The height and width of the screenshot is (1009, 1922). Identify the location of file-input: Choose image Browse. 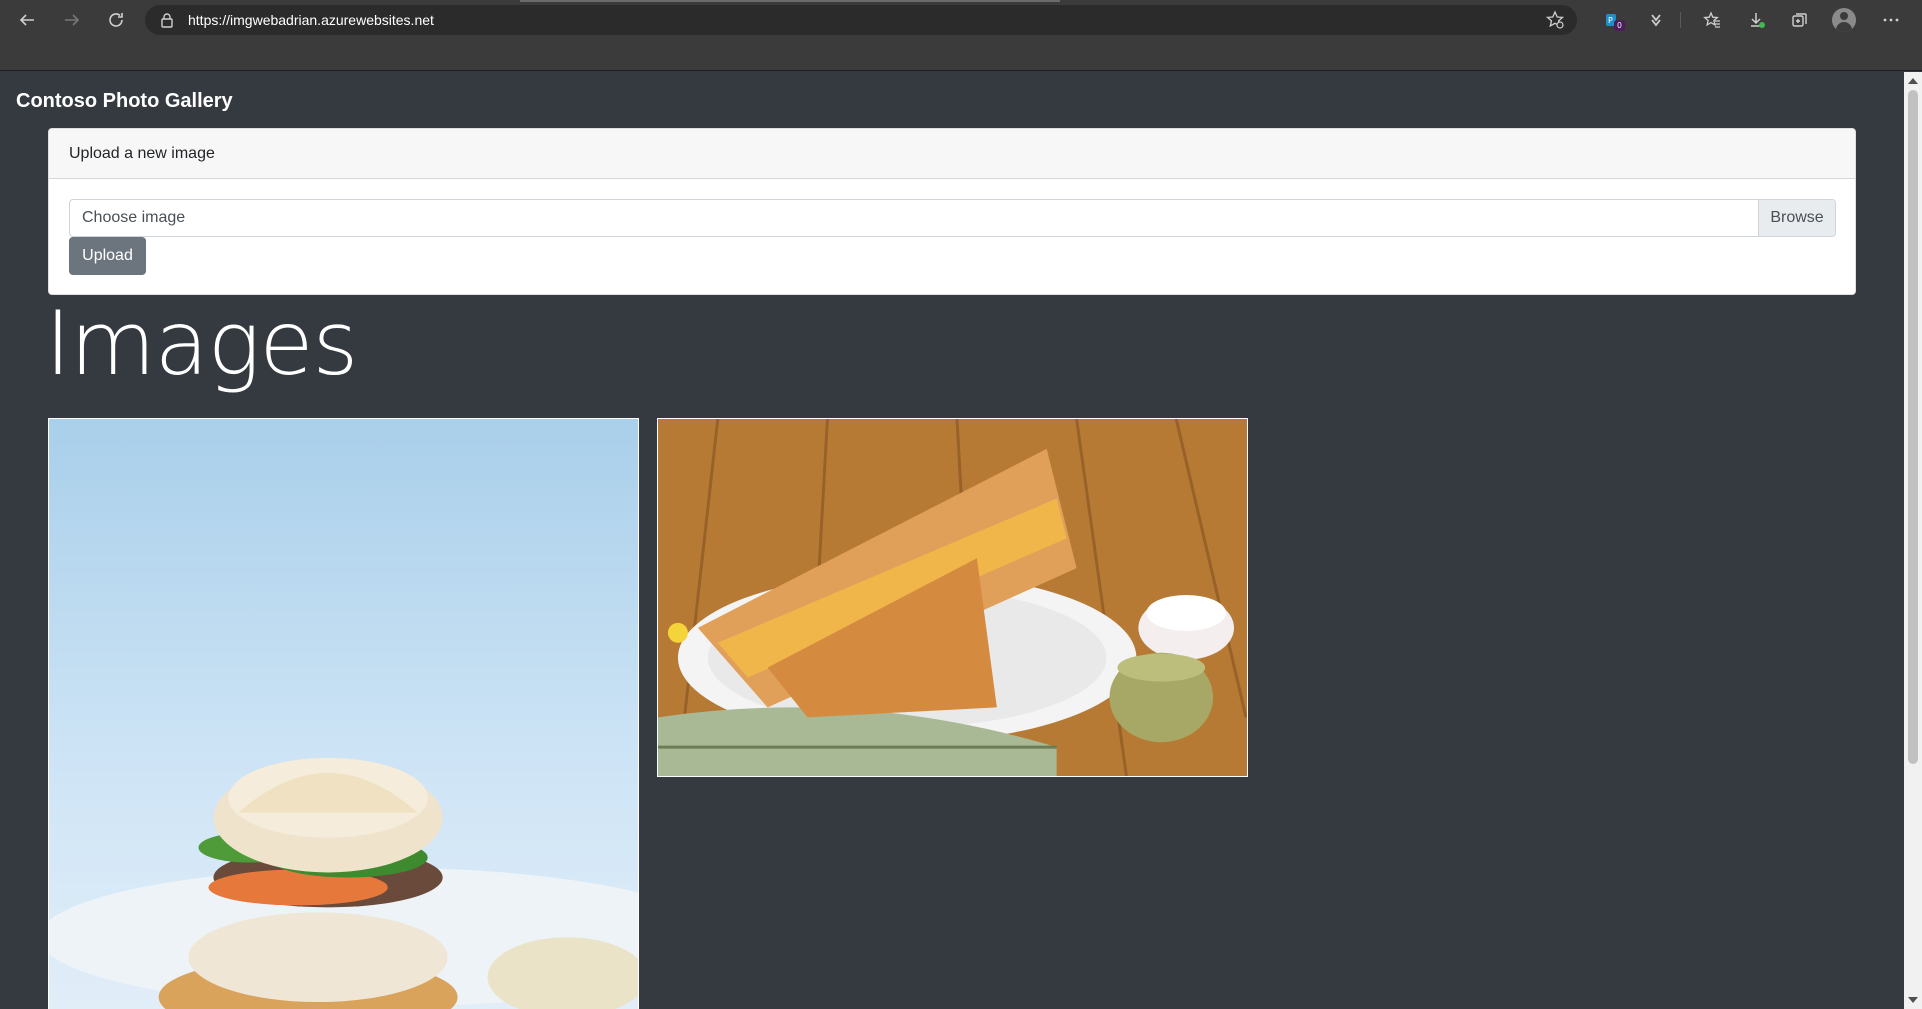
(952, 218).